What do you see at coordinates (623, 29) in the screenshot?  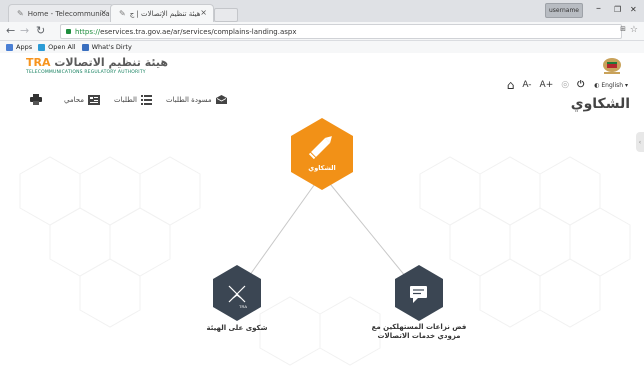 I see `translate-icon: ⊞` at bounding box center [623, 29].